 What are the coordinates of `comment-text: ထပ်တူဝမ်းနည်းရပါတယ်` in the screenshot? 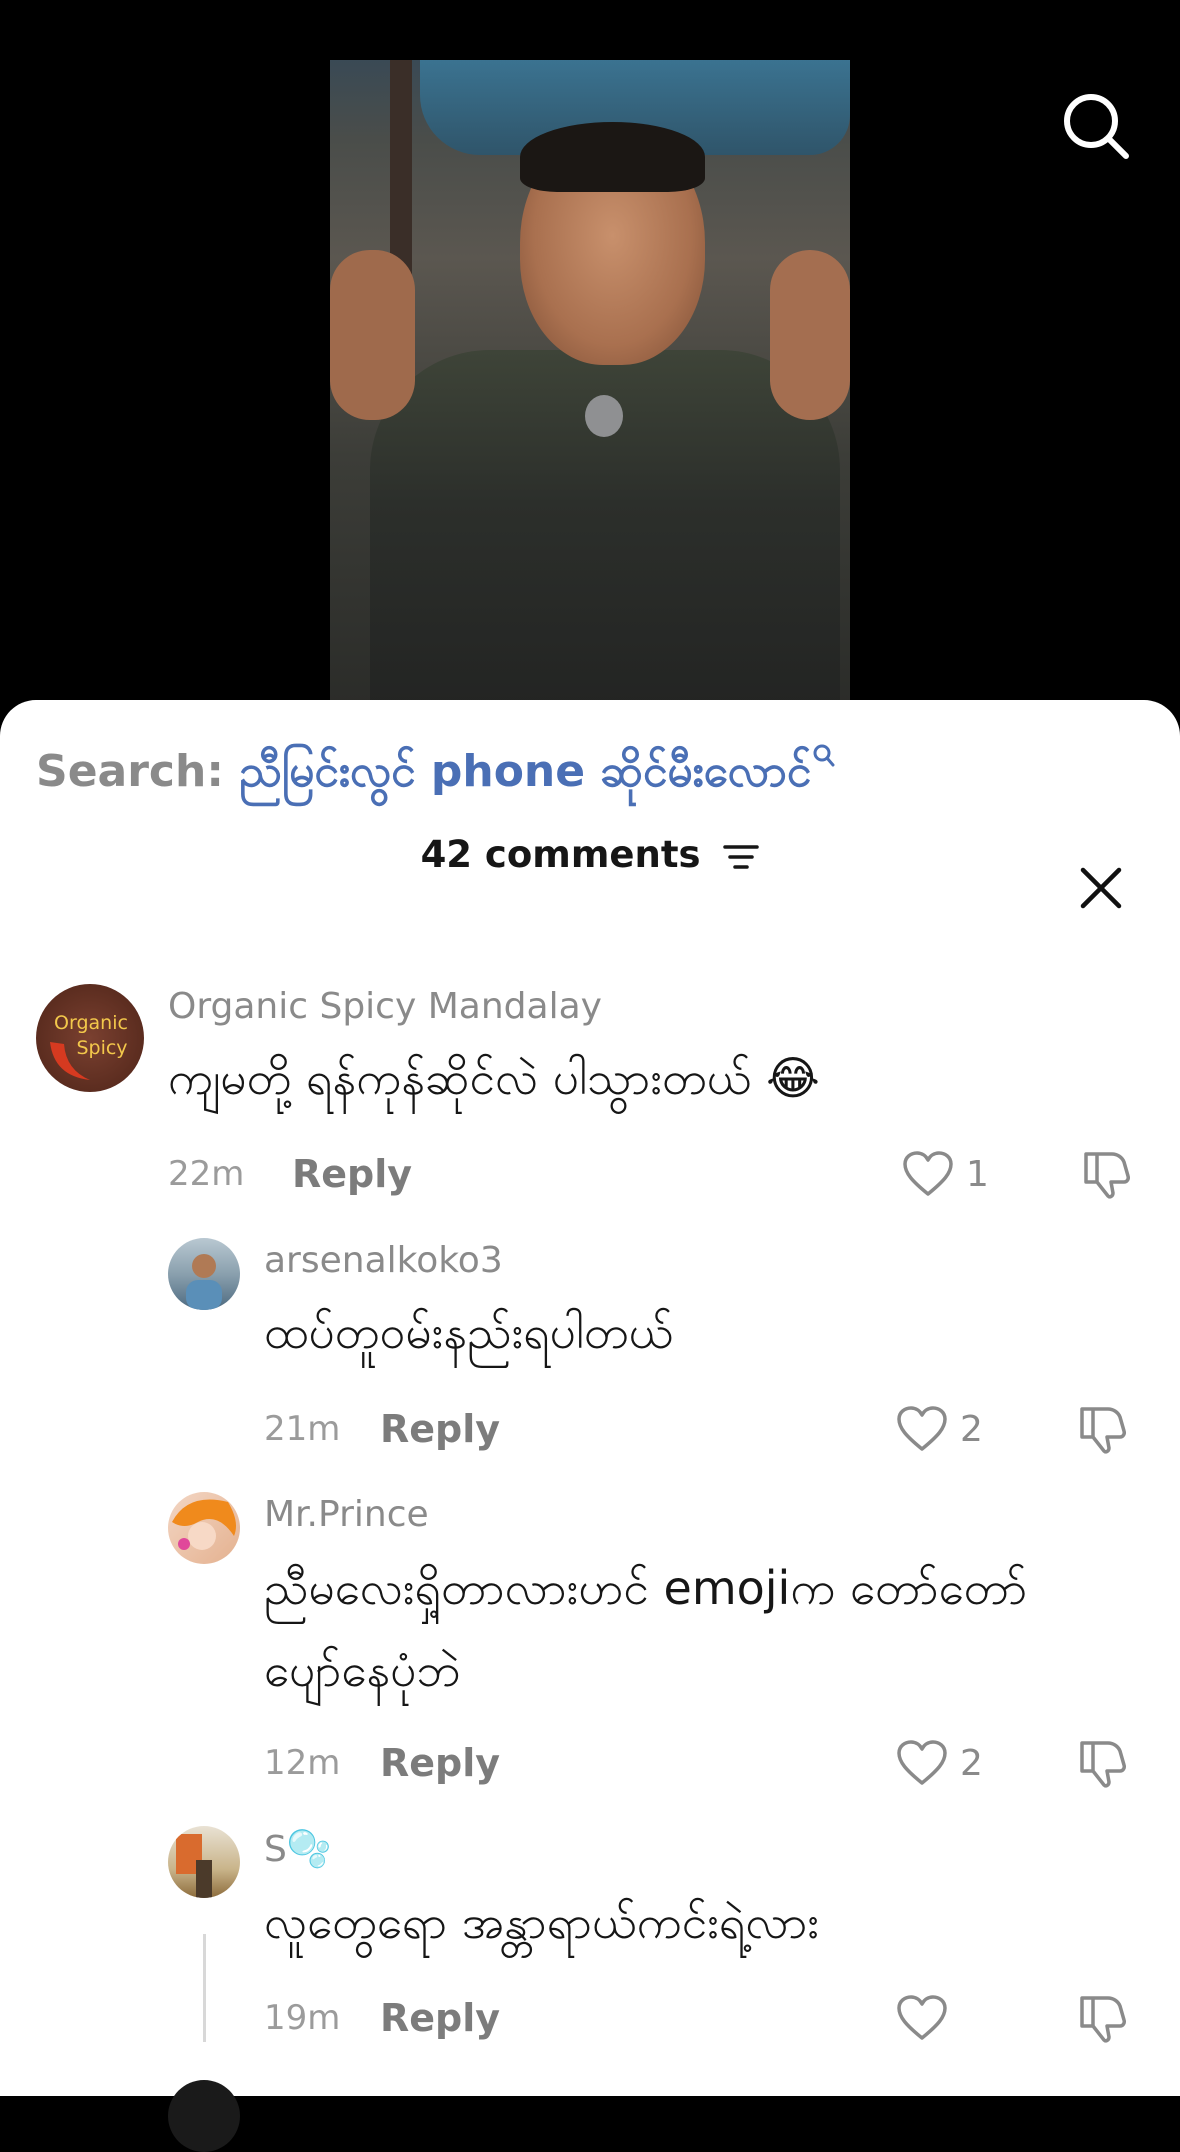 It's located at (469, 1332).